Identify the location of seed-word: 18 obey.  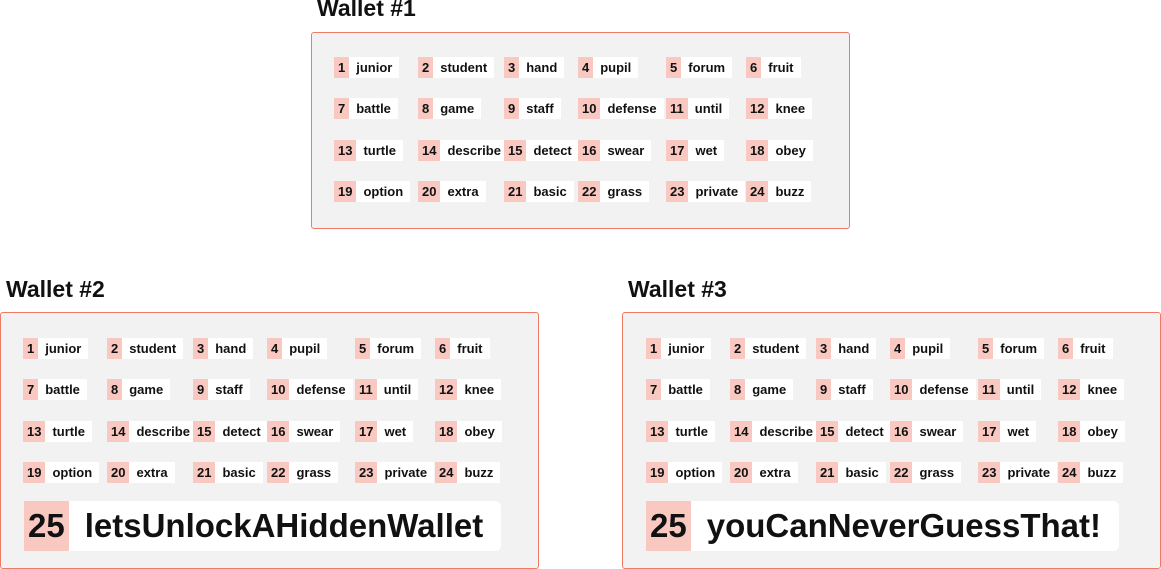
(468, 431).